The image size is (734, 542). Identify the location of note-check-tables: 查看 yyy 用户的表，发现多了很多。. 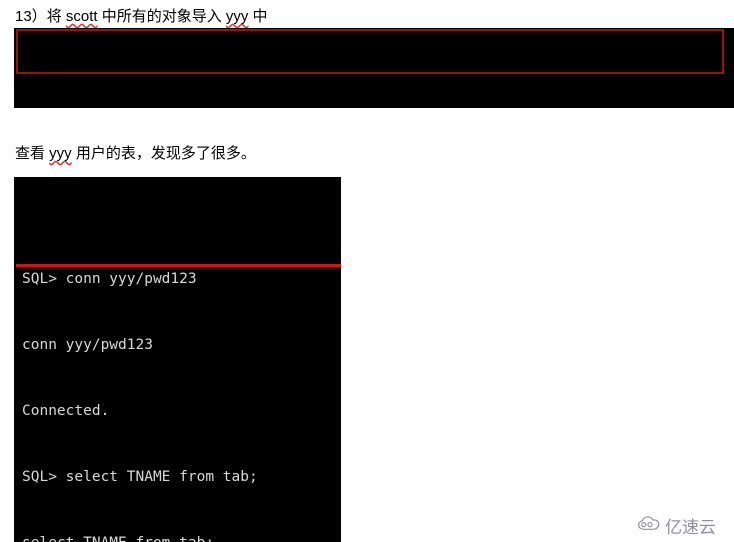
(135, 154).